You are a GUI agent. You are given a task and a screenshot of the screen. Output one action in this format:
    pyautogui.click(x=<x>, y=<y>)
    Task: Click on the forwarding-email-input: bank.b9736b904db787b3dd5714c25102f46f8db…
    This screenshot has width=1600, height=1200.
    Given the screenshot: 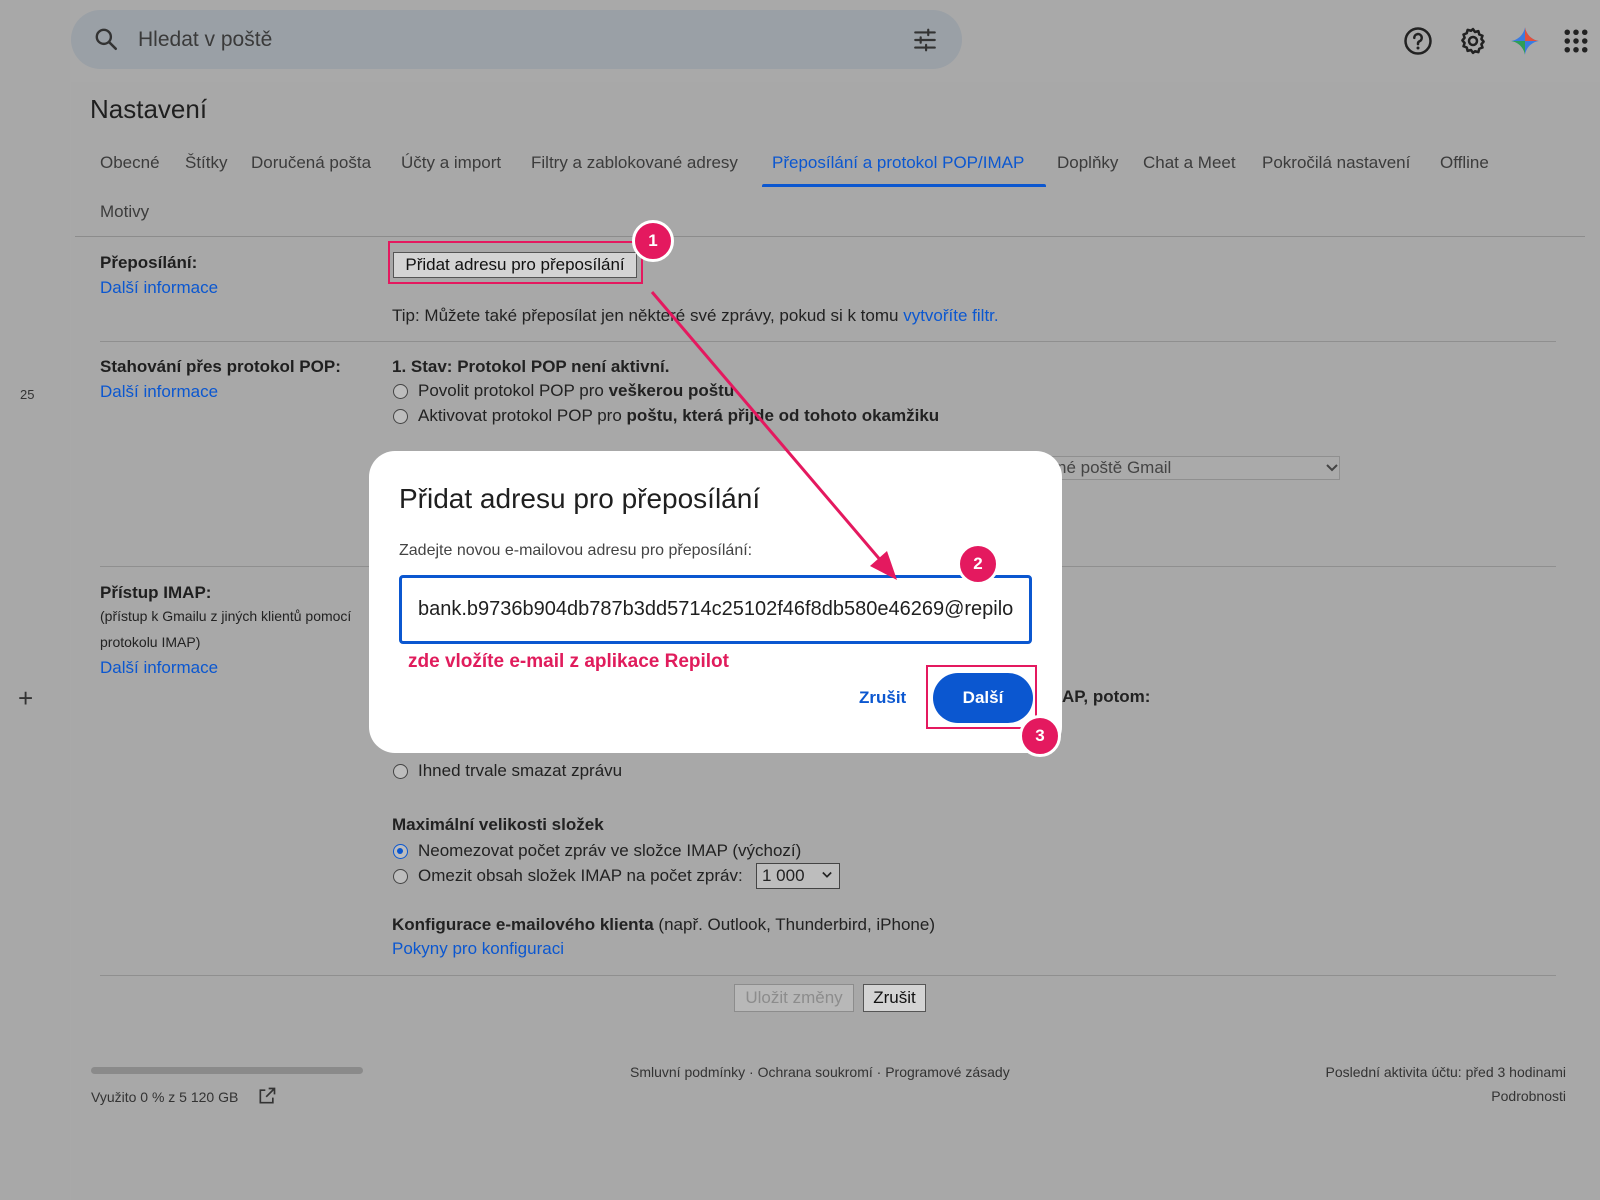 What is the action you would take?
    pyautogui.click(x=715, y=609)
    